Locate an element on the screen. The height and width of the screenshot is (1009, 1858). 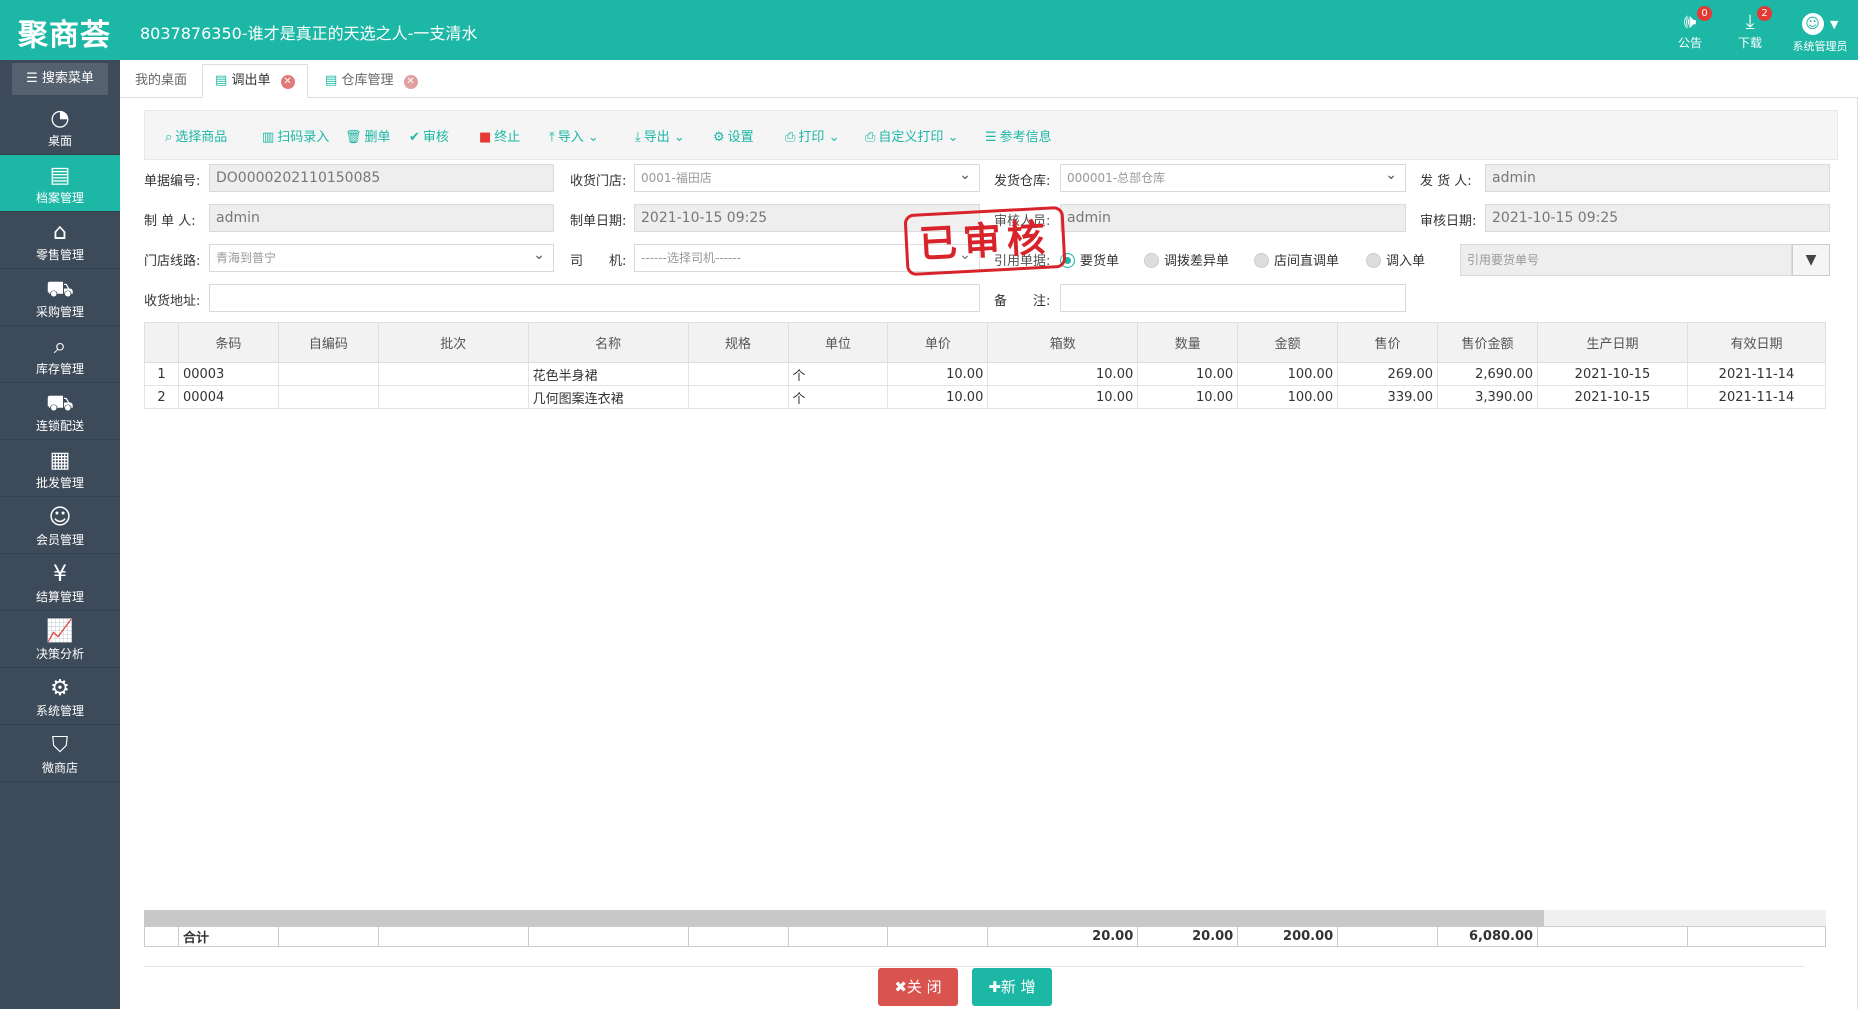
horizontal-scrollbar is located at coordinates (985, 918).